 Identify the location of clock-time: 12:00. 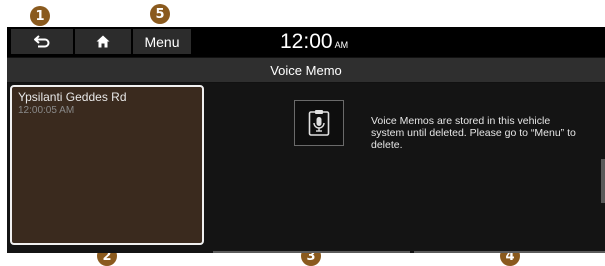
(306, 41).